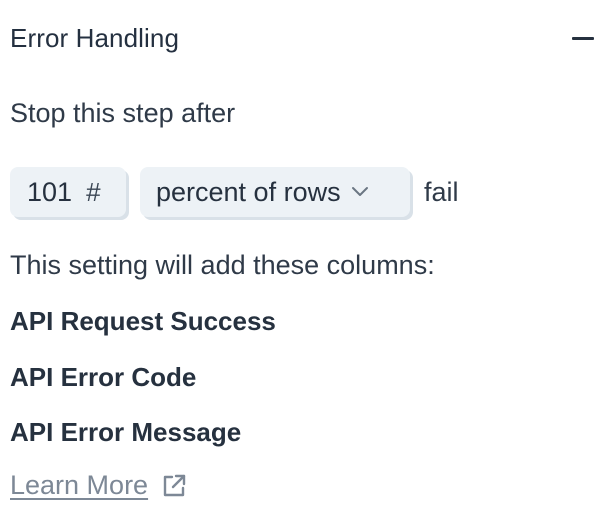 This screenshot has height=532, width=604. Describe the element at coordinates (103, 377) in the screenshot. I see `column-name: API Error Code` at that location.